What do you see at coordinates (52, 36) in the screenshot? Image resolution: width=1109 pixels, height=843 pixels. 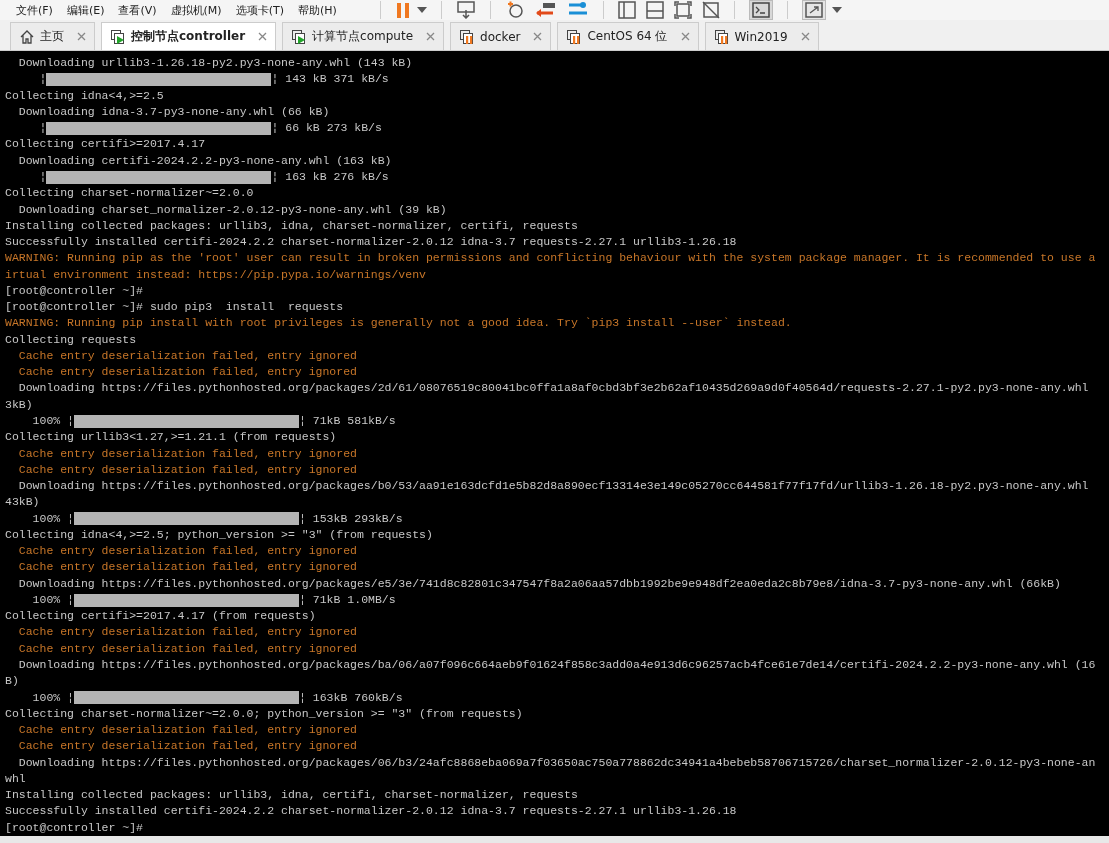 I see `tab: 主页` at bounding box center [52, 36].